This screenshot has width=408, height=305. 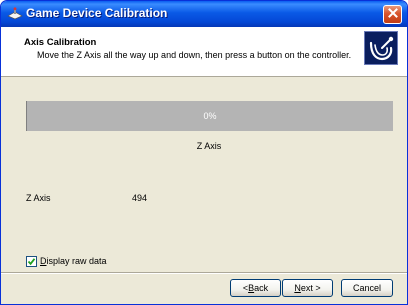 What do you see at coordinates (307, 288) in the screenshot?
I see `next-button: Next >` at bounding box center [307, 288].